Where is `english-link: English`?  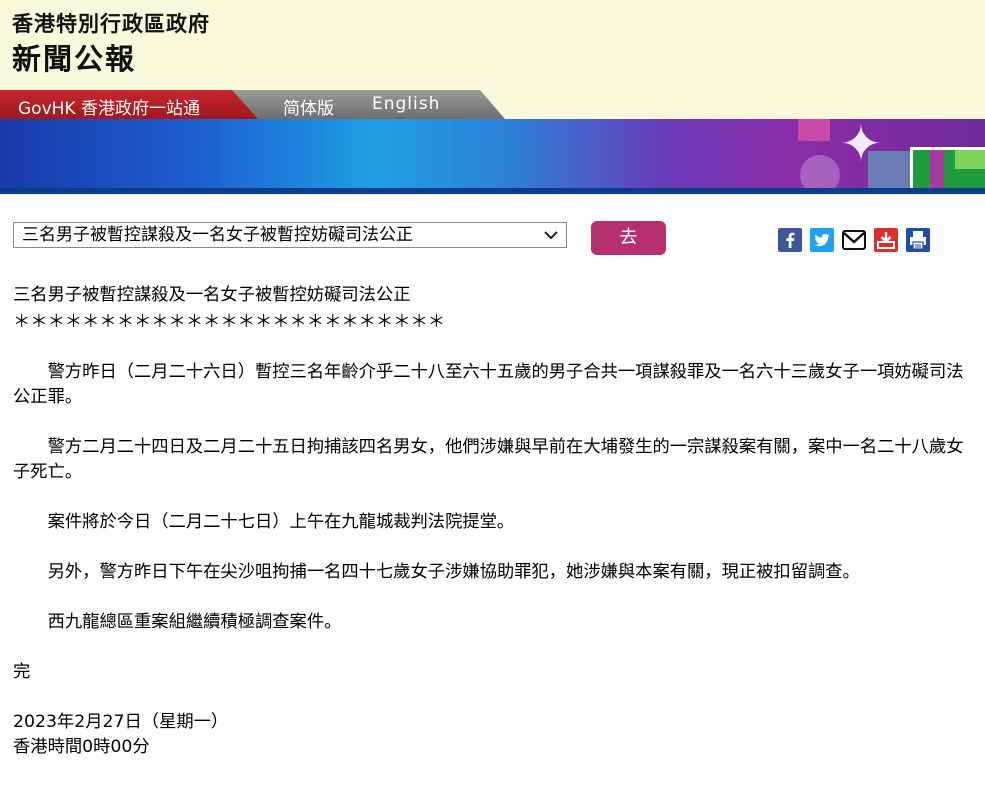
english-link: English is located at coordinates (406, 104).